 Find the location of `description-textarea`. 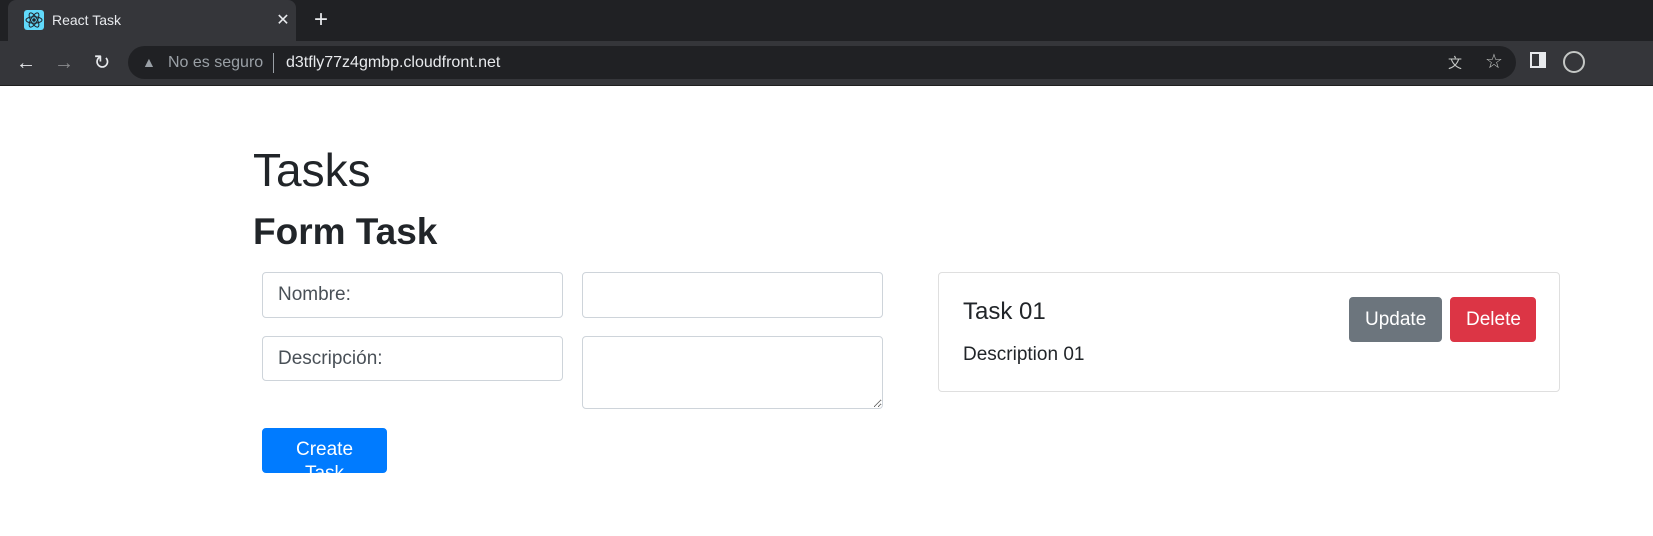

description-textarea is located at coordinates (732, 372).